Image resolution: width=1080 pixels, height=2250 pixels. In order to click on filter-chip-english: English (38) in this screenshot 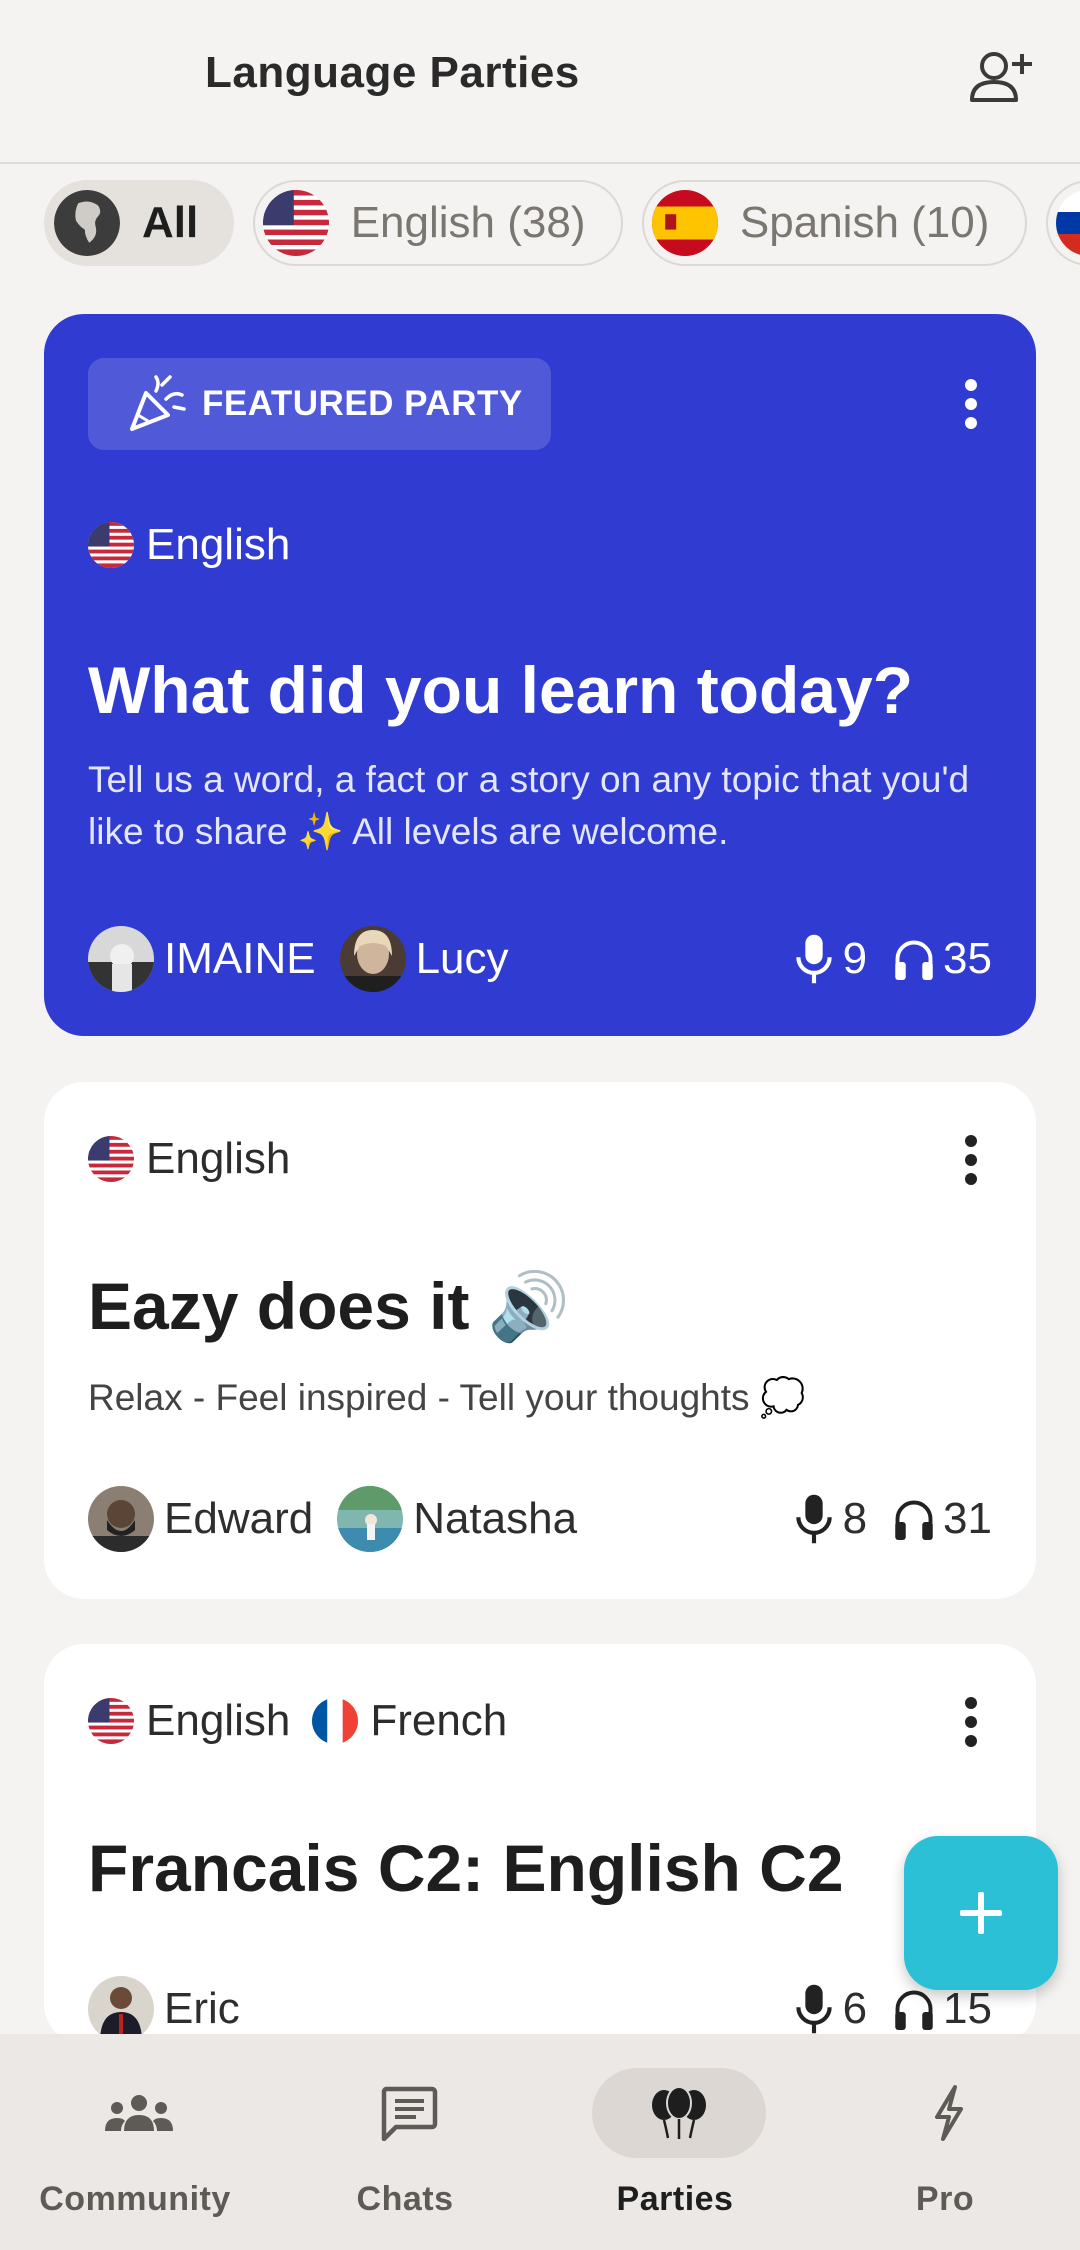, I will do `click(438, 223)`.